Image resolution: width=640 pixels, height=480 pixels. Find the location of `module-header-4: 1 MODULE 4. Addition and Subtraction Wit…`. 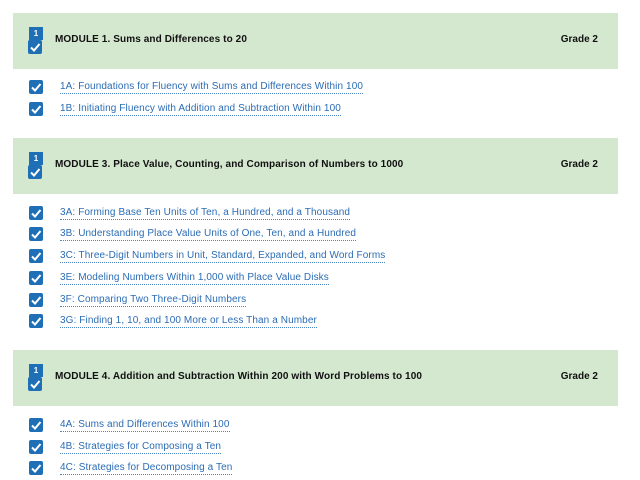

module-header-4: 1 MODULE 4. Addition and Subtraction Wit… is located at coordinates (315, 378).